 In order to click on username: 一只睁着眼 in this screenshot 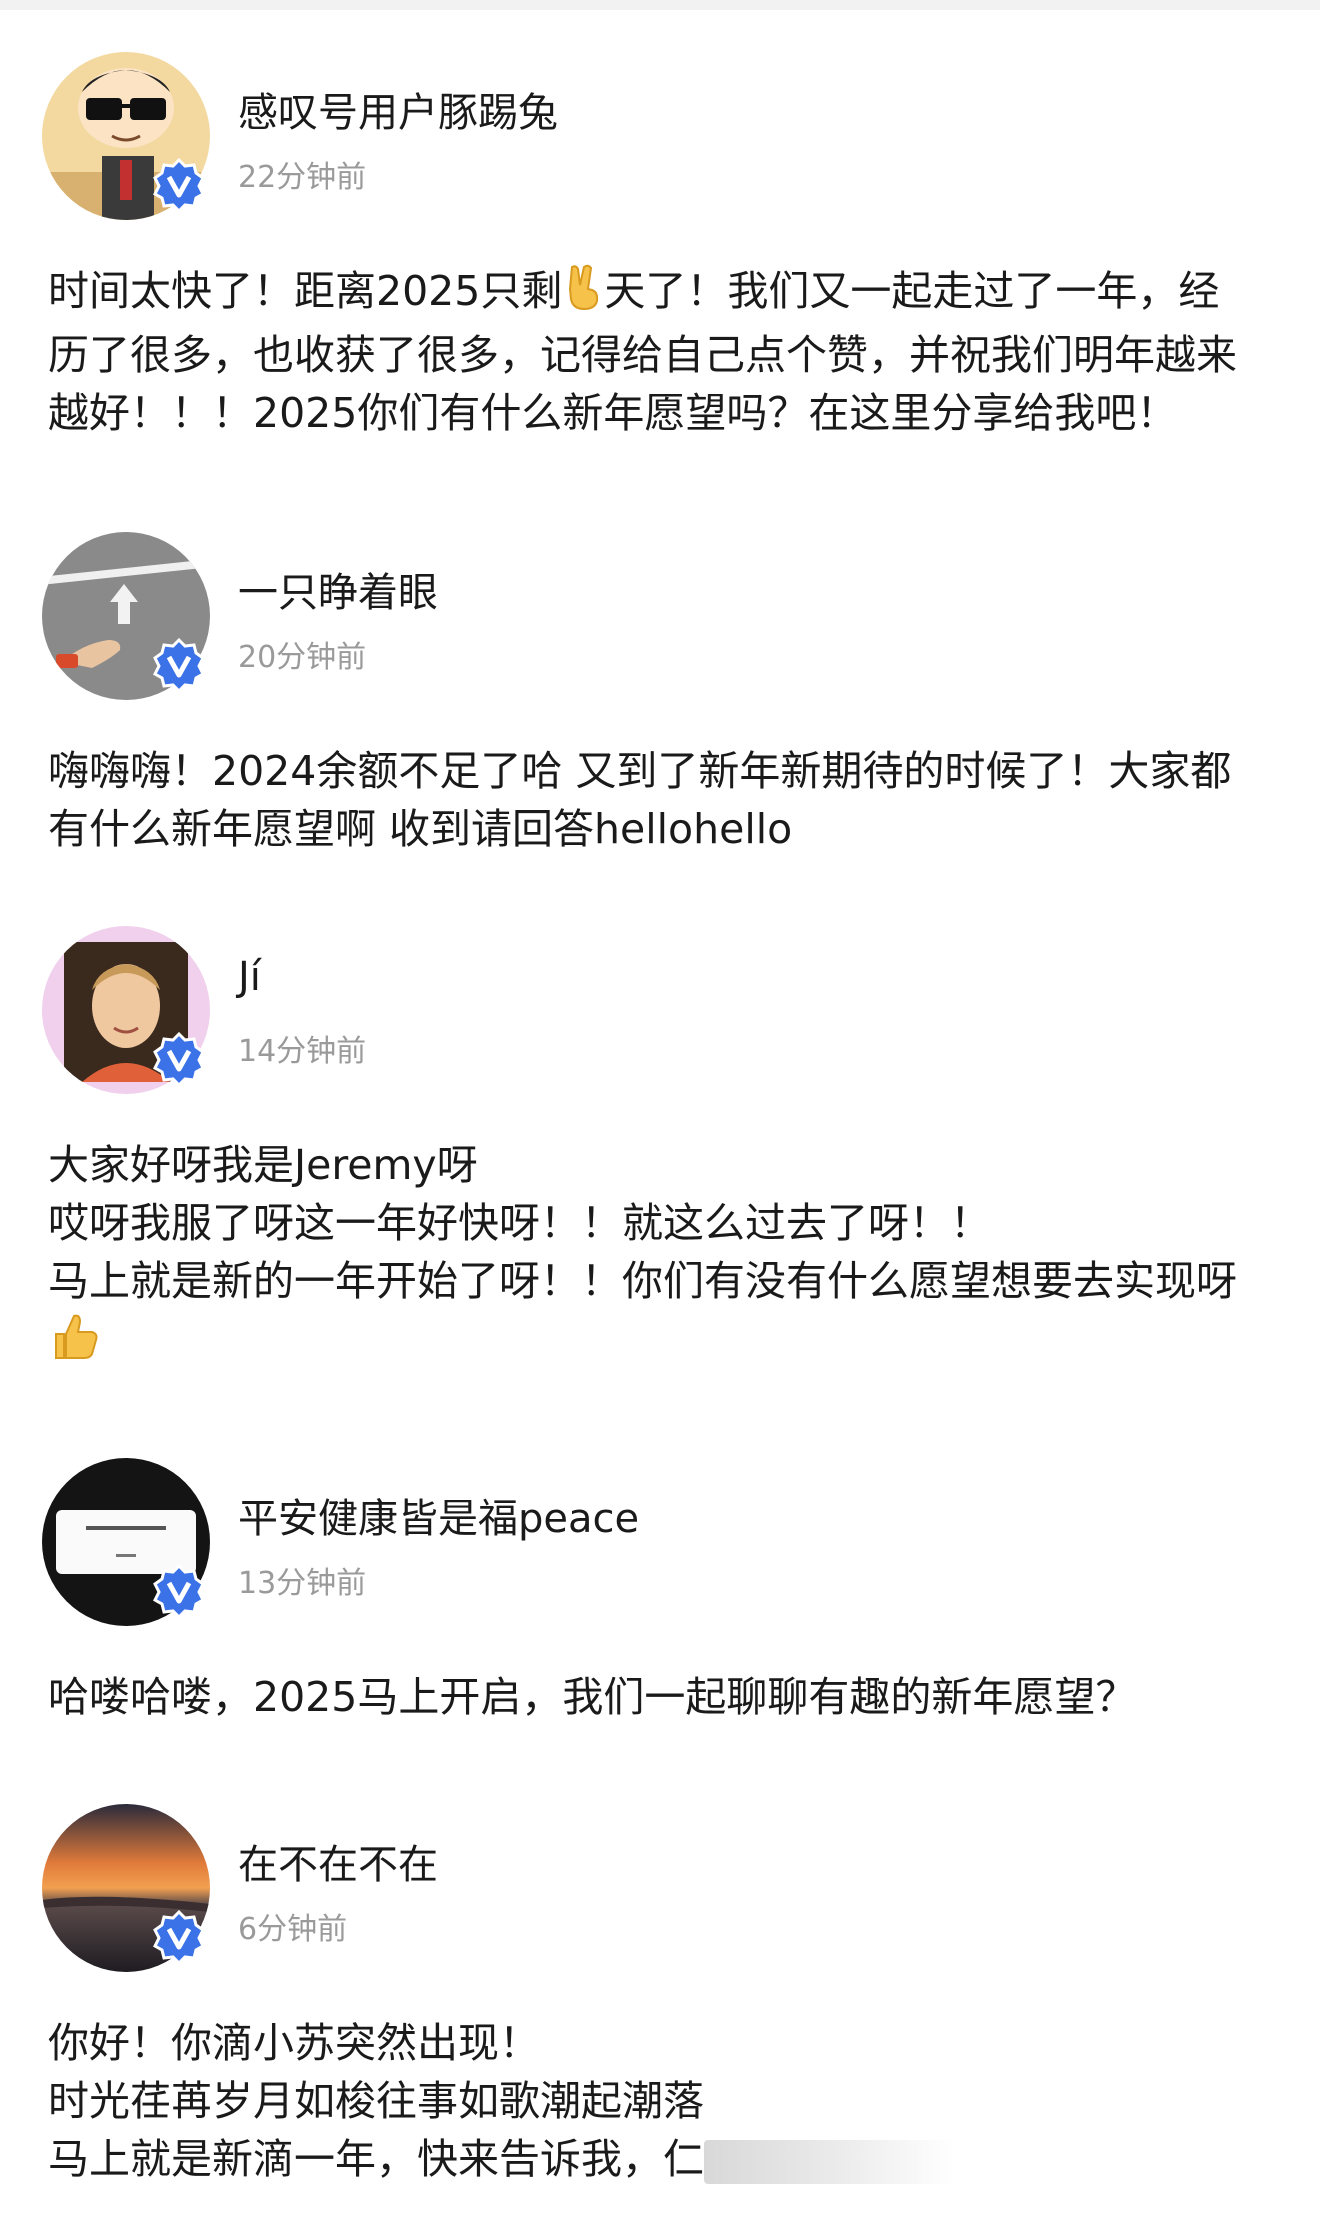, I will do `click(338, 589)`.